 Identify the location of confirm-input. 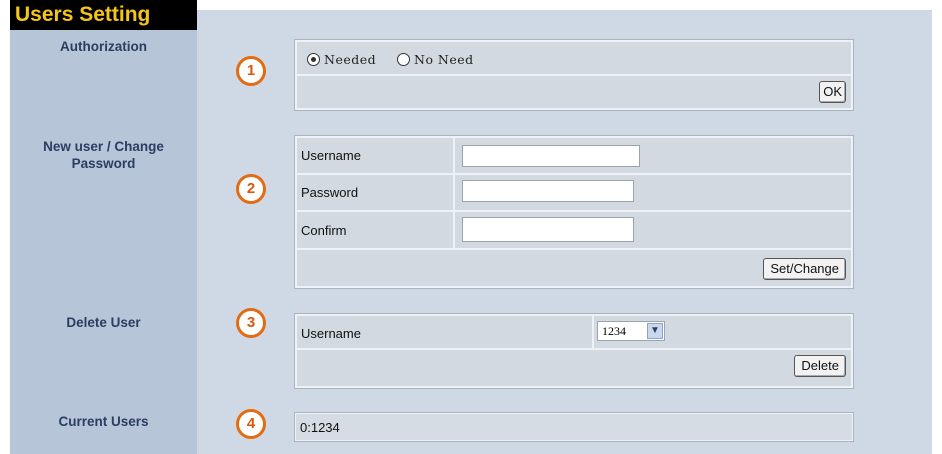
(548, 229).